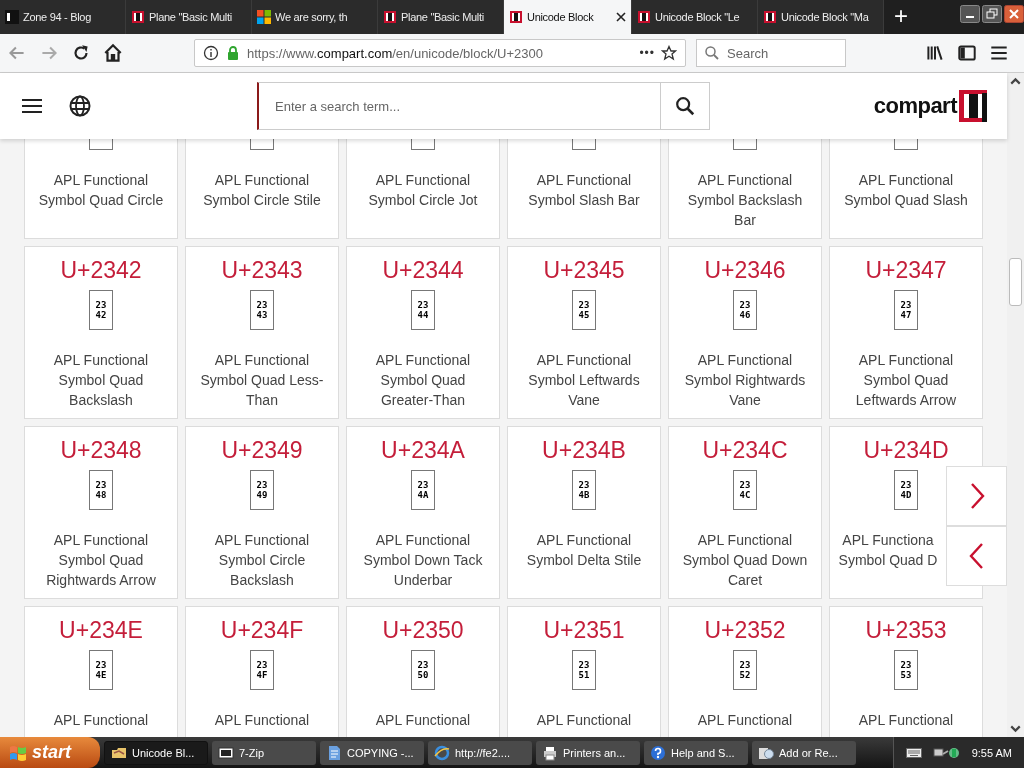 This screenshot has width=1024, height=768. What do you see at coordinates (584, 512) in the screenshot?
I see `character-card: U+234B 23 4B APL Functional Symbol Delta Stile` at bounding box center [584, 512].